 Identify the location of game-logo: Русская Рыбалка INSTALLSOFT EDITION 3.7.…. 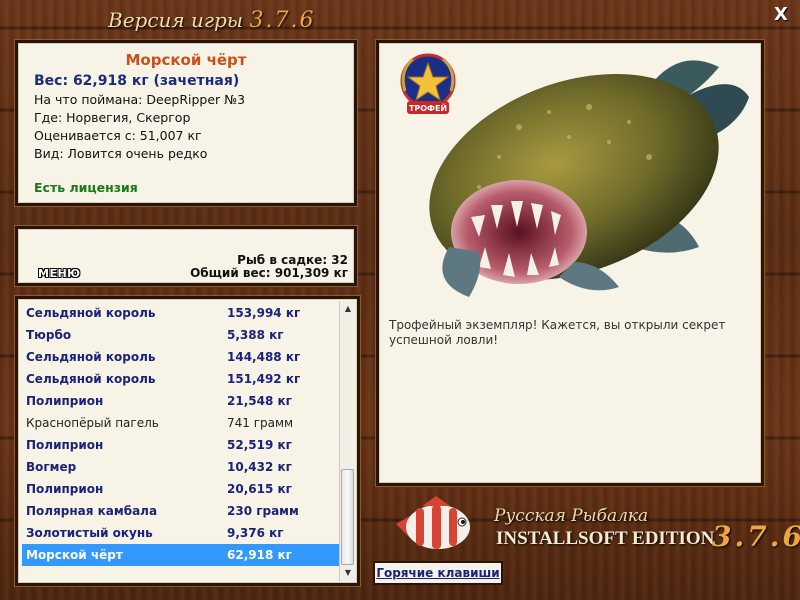
(593, 529).